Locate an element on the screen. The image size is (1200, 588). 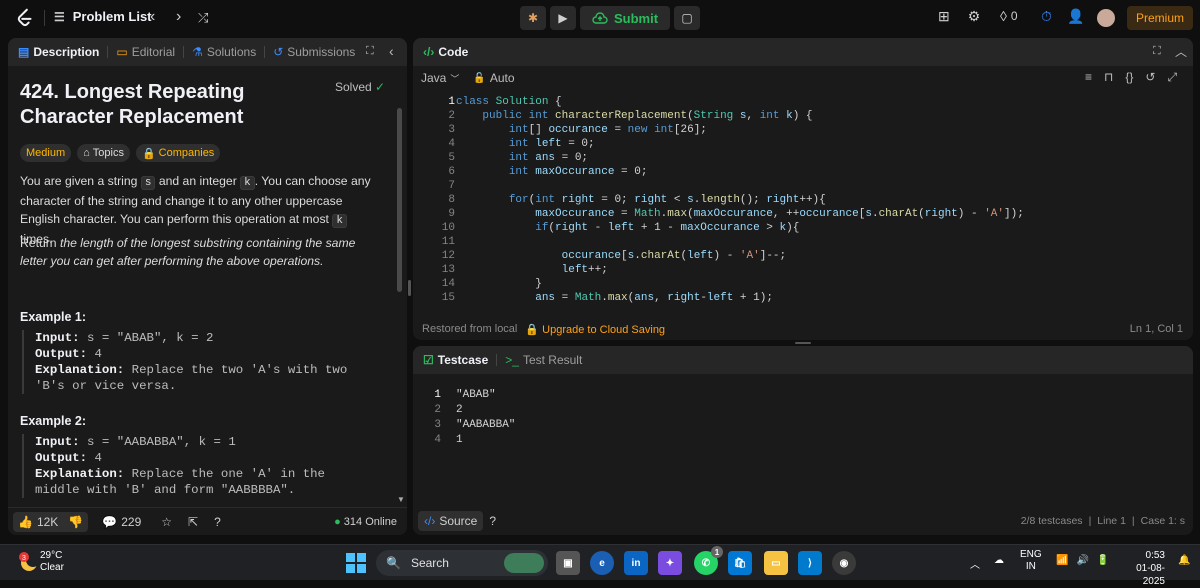
submit-label: Submit is located at coordinates (636, 18).